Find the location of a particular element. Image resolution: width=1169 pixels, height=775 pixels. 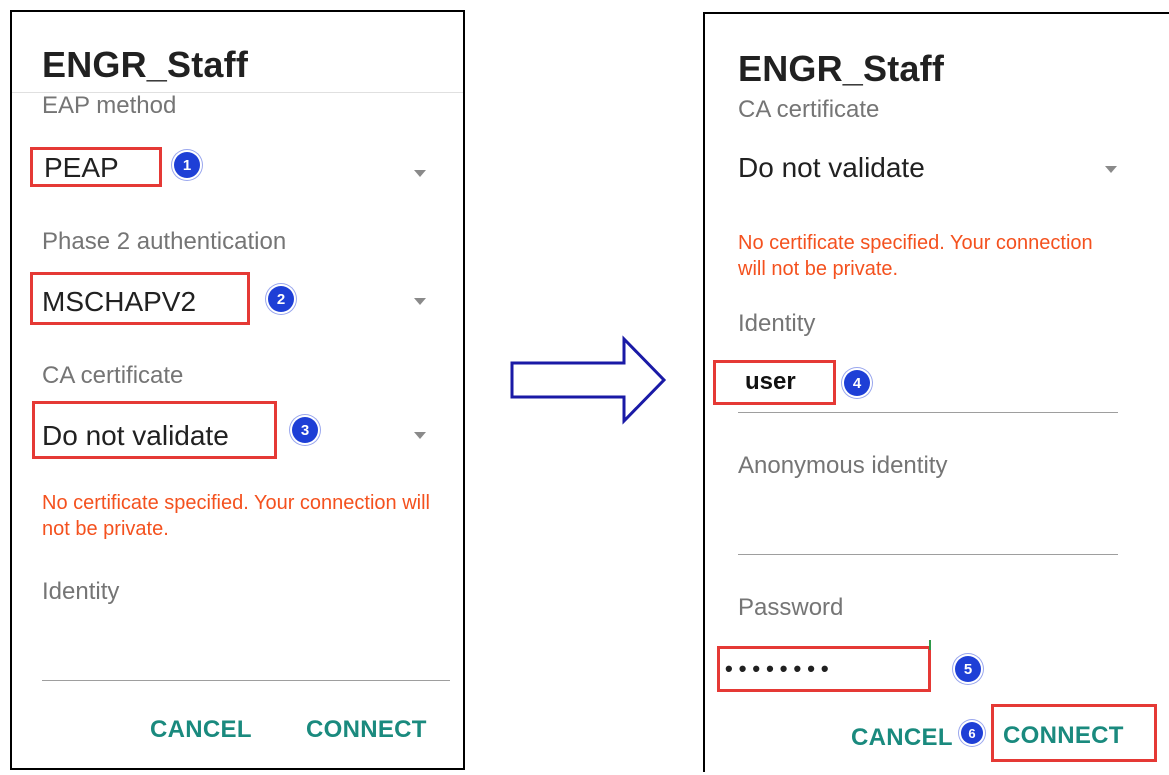

text-cursor is located at coordinates (930, 645).